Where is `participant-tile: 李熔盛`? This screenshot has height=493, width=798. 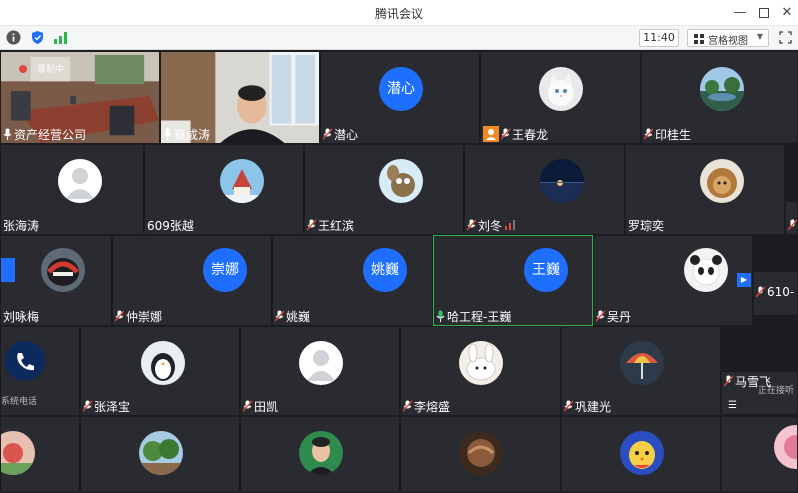
participant-tile: 李熔盛 is located at coordinates (480, 371).